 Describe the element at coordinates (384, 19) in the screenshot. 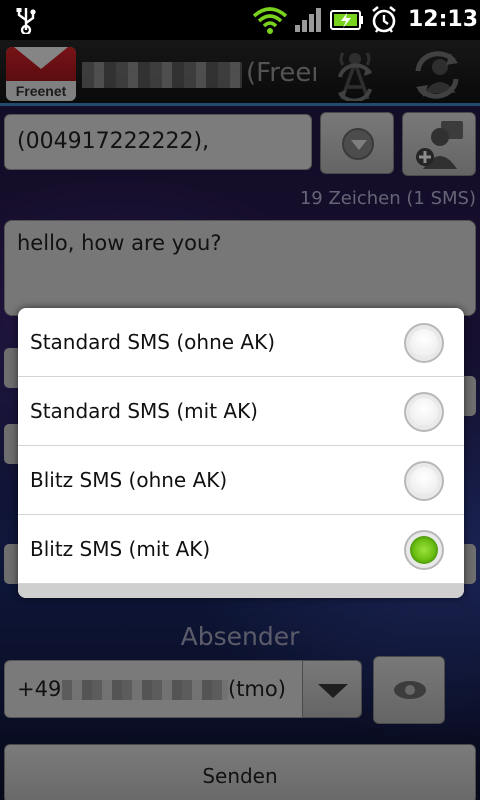

I see `alarm-icon` at that location.